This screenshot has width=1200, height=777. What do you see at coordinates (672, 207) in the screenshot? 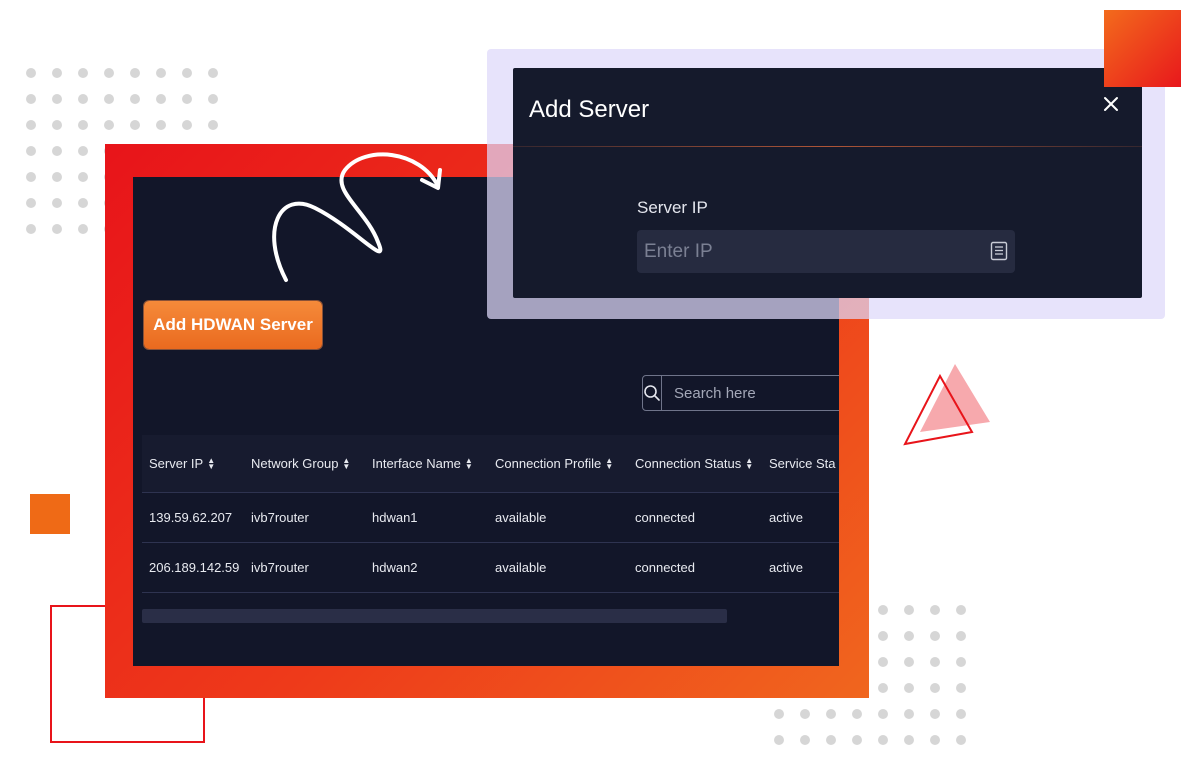
I see `server-ip-label: Server IP` at bounding box center [672, 207].